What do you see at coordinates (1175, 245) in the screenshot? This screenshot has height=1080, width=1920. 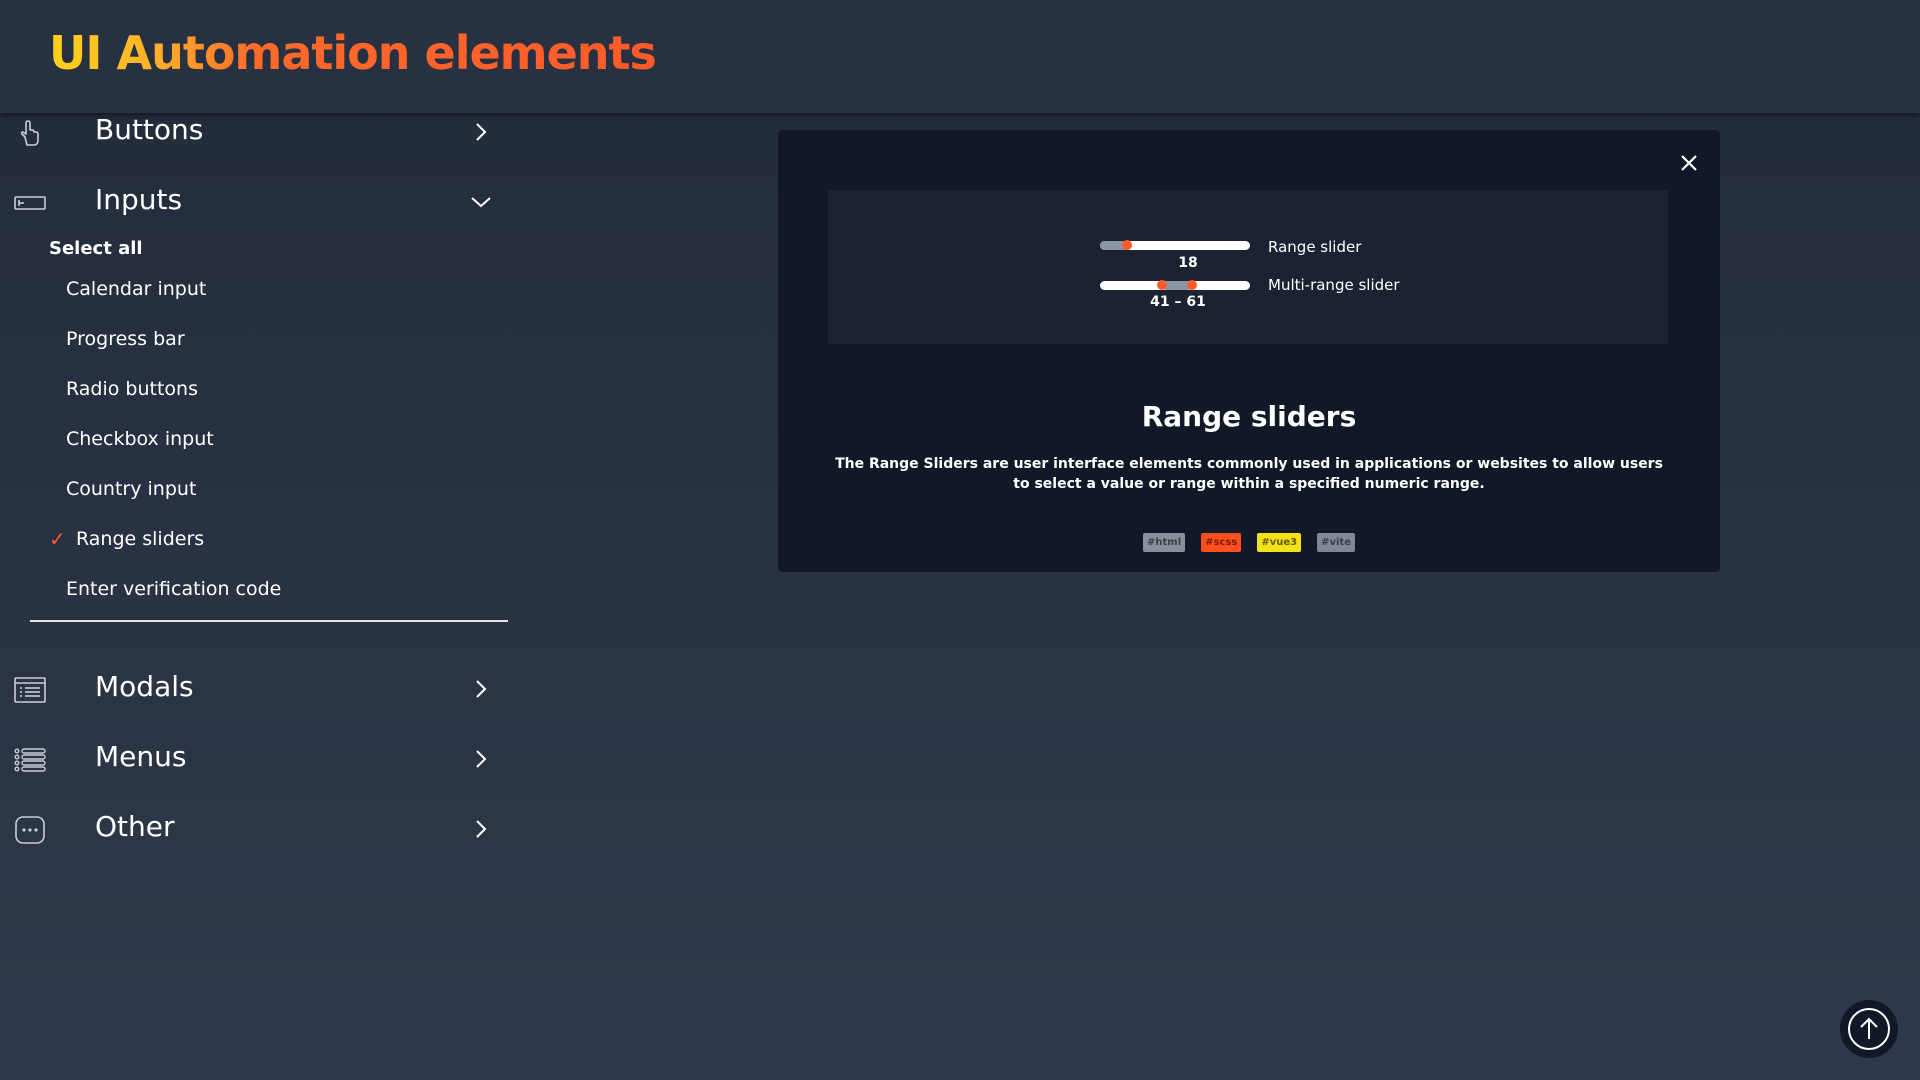 I see `range-slider-track` at bounding box center [1175, 245].